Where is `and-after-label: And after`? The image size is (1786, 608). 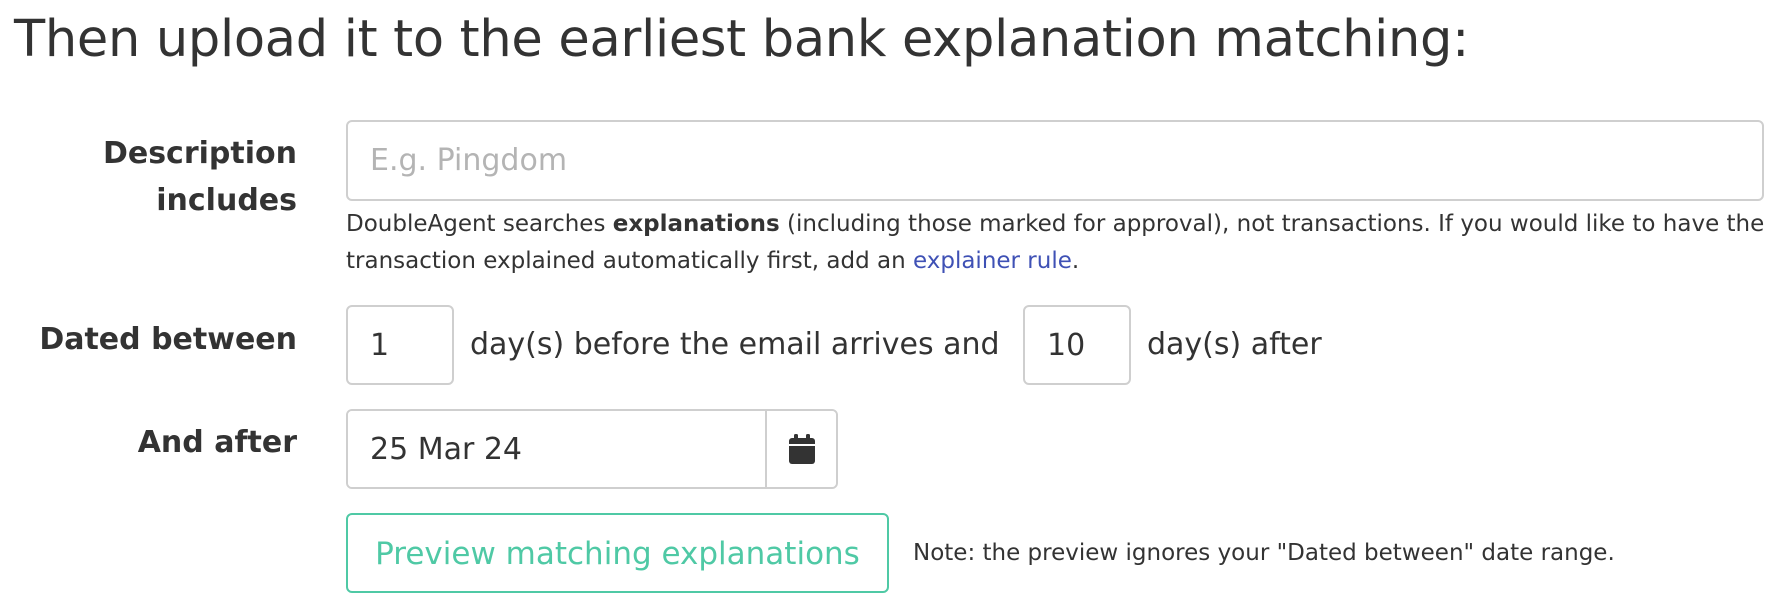 and-after-label: And after is located at coordinates (217, 442).